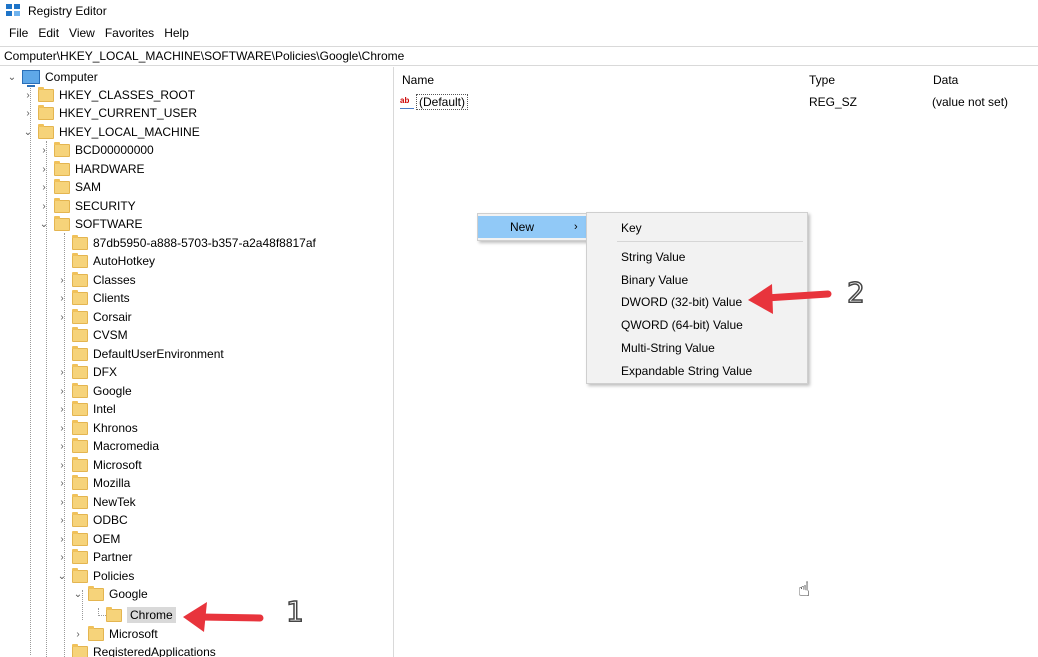 This screenshot has width=1038, height=657. I want to click on arrow-1-icon, so click(223, 617).